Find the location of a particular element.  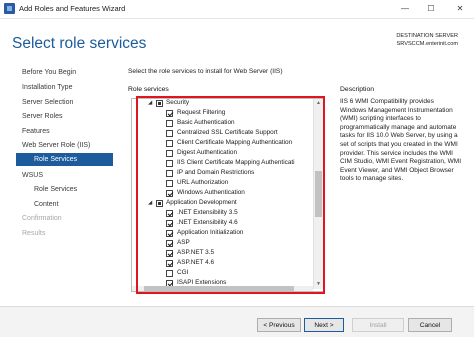

tree-vertical-scrollbar: ▲ ▼ is located at coordinates (318, 194).